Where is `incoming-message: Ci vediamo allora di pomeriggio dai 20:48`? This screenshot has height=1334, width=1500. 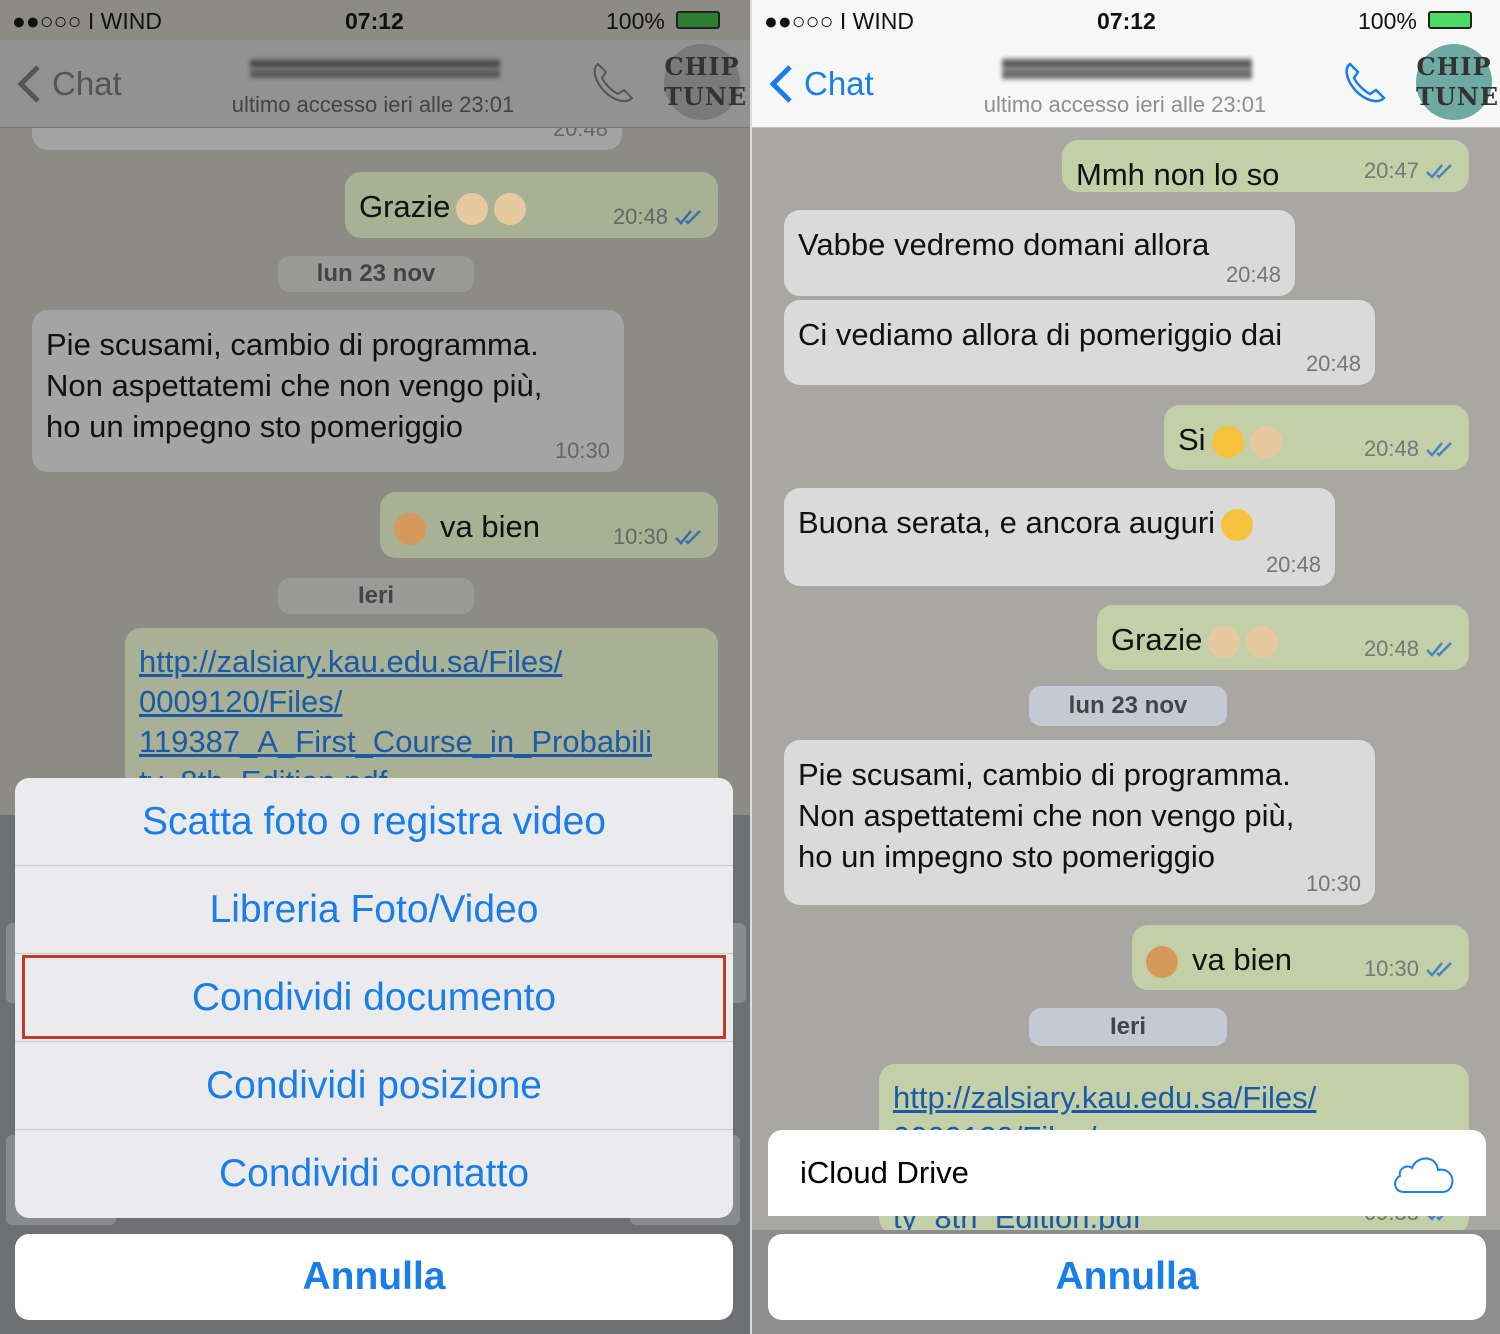
incoming-message: Ci vediamo allora di pomeriggio dai 20:48 is located at coordinates (1079, 342).